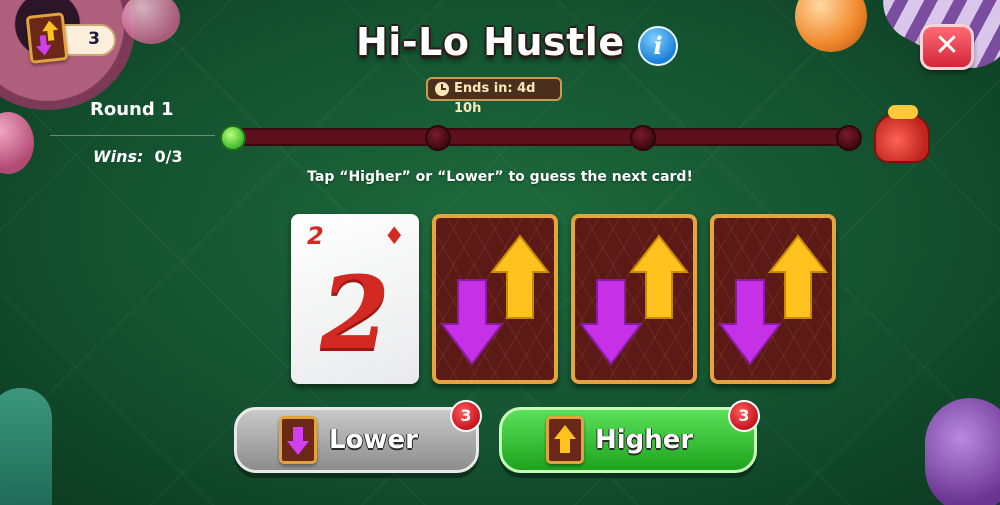 The width and height of the screenshot is (1000, 505). What do you see at coordinates (132, 109) in the screenshot?
I see `round-label: Round 1` at bounding box center [132, 109].